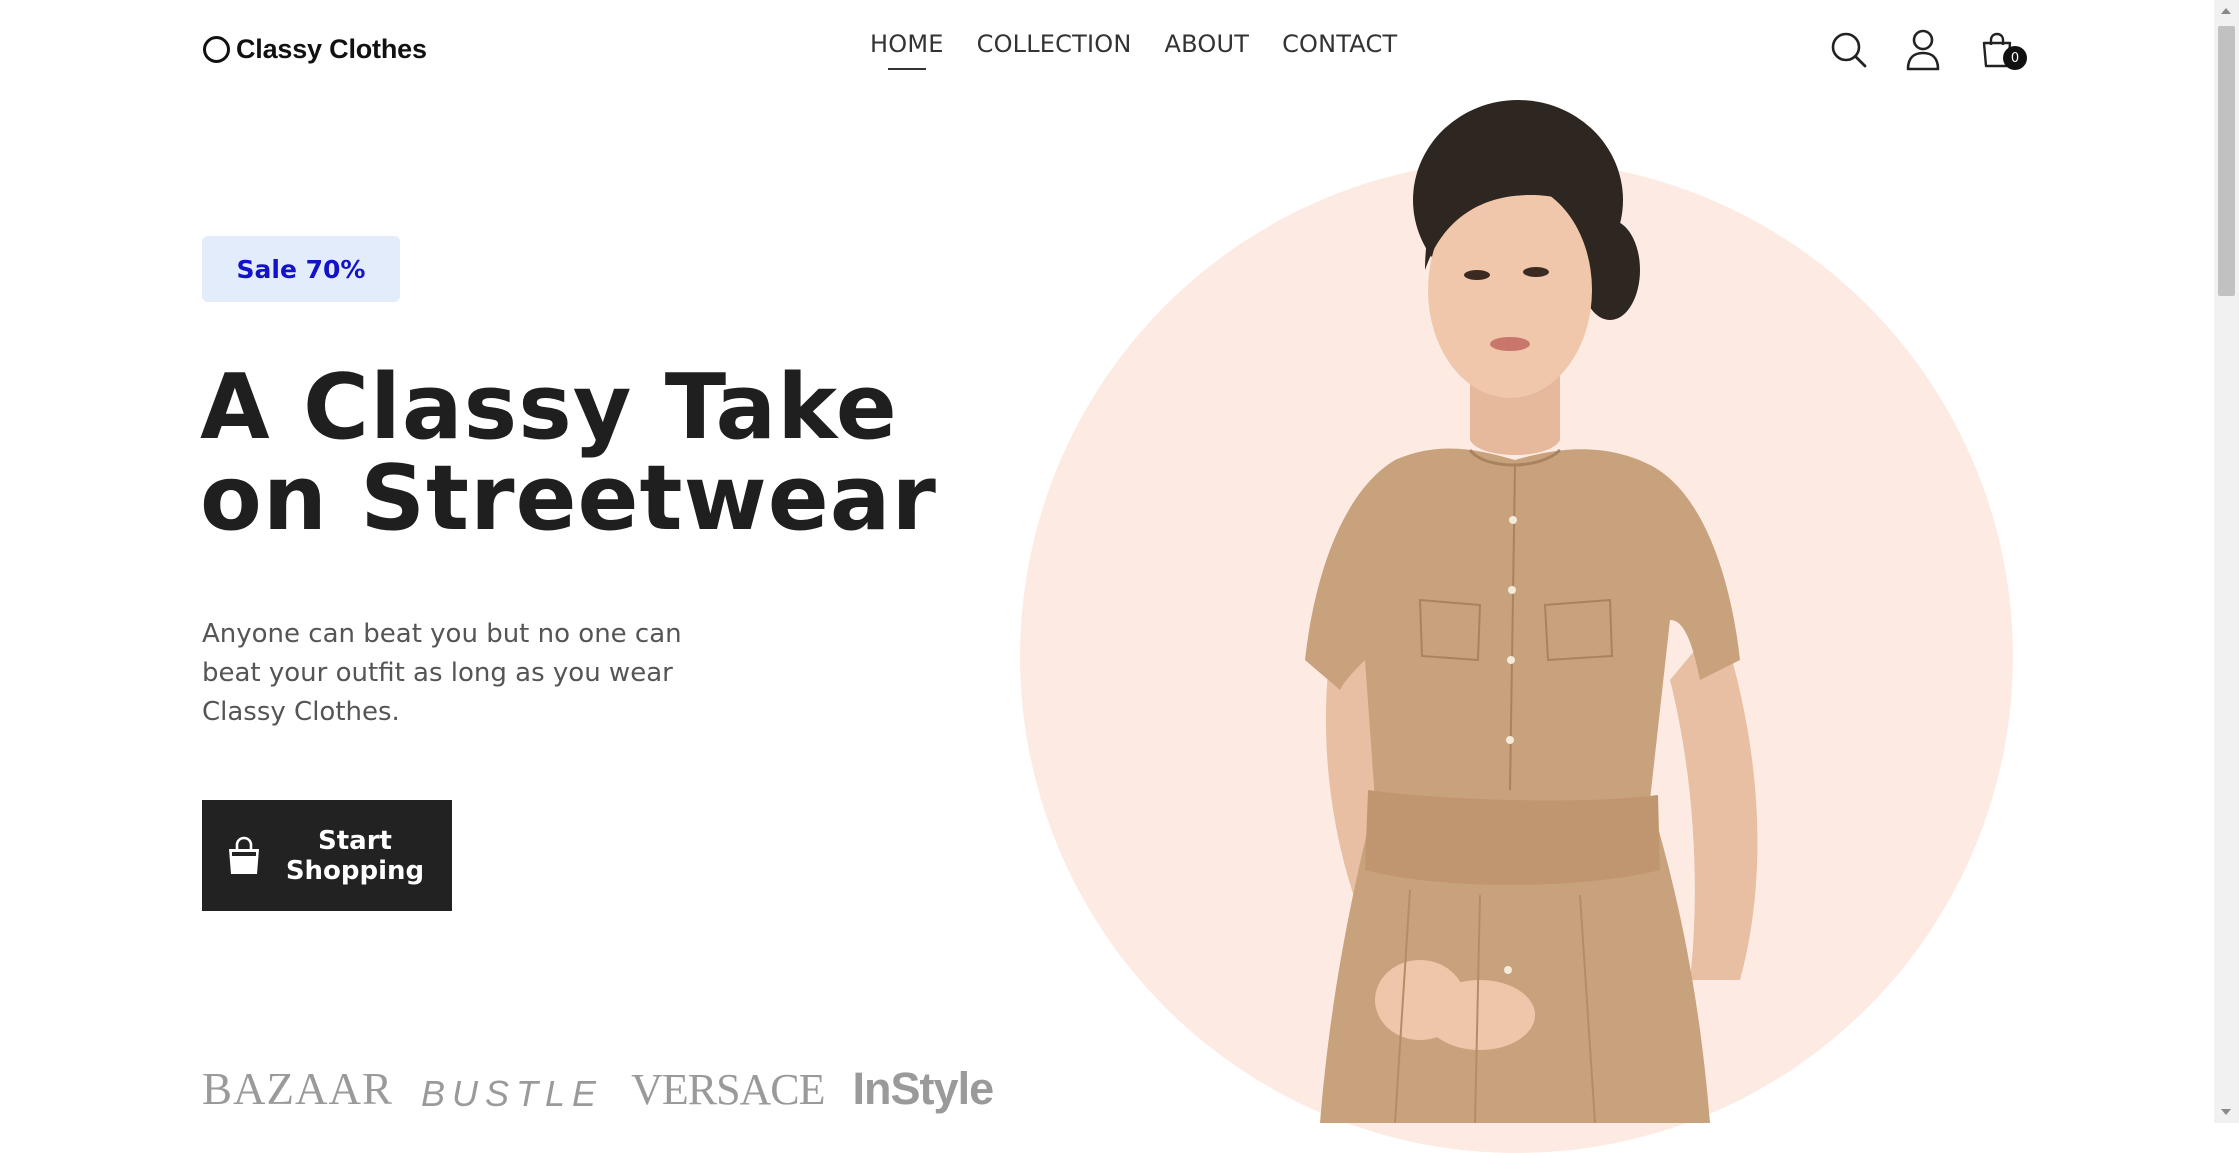 The width and height of the screenshot is (2239, 1153). Describe the element at coordinates (1339, 44) in the screenshot. I see `nav-contact: CONTACT` at that location.